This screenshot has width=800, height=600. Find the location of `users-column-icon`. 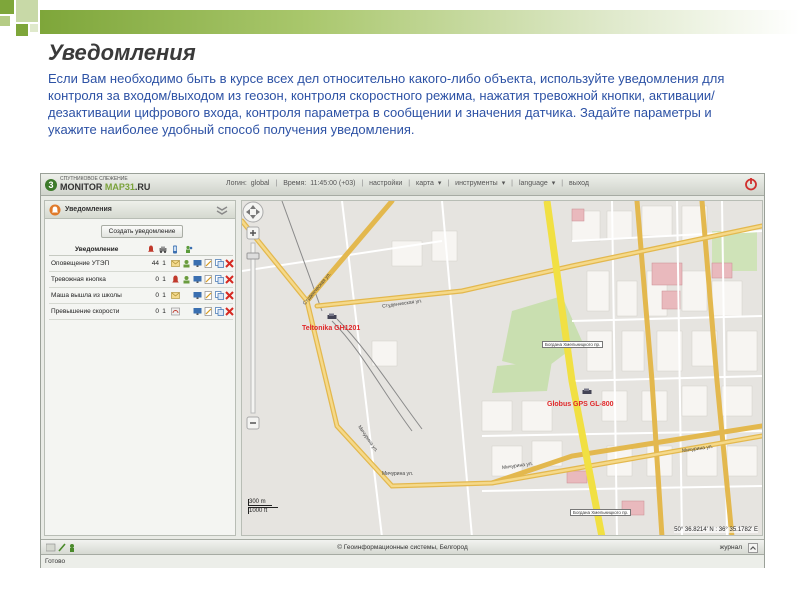

users-column-icon is located at coordinates (189, 249).